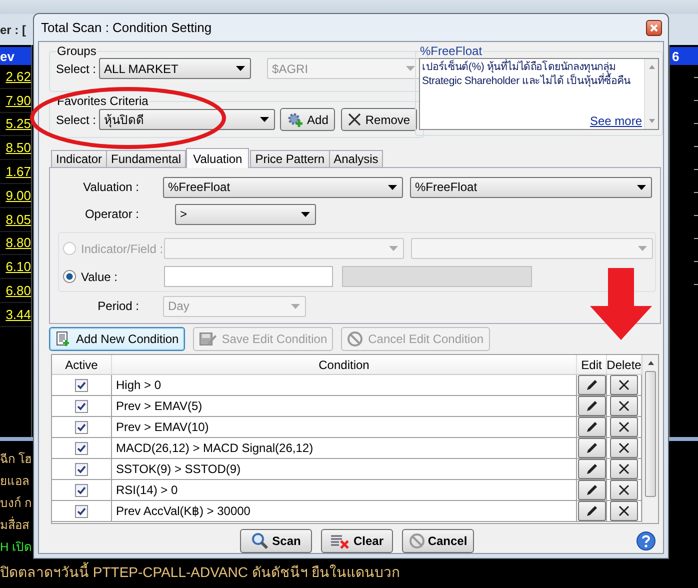 The image size is (698, 588). What do you see at coordinates (646, 541) in the screenshot?
I see `help-icon` at bounding box center [646, 541].